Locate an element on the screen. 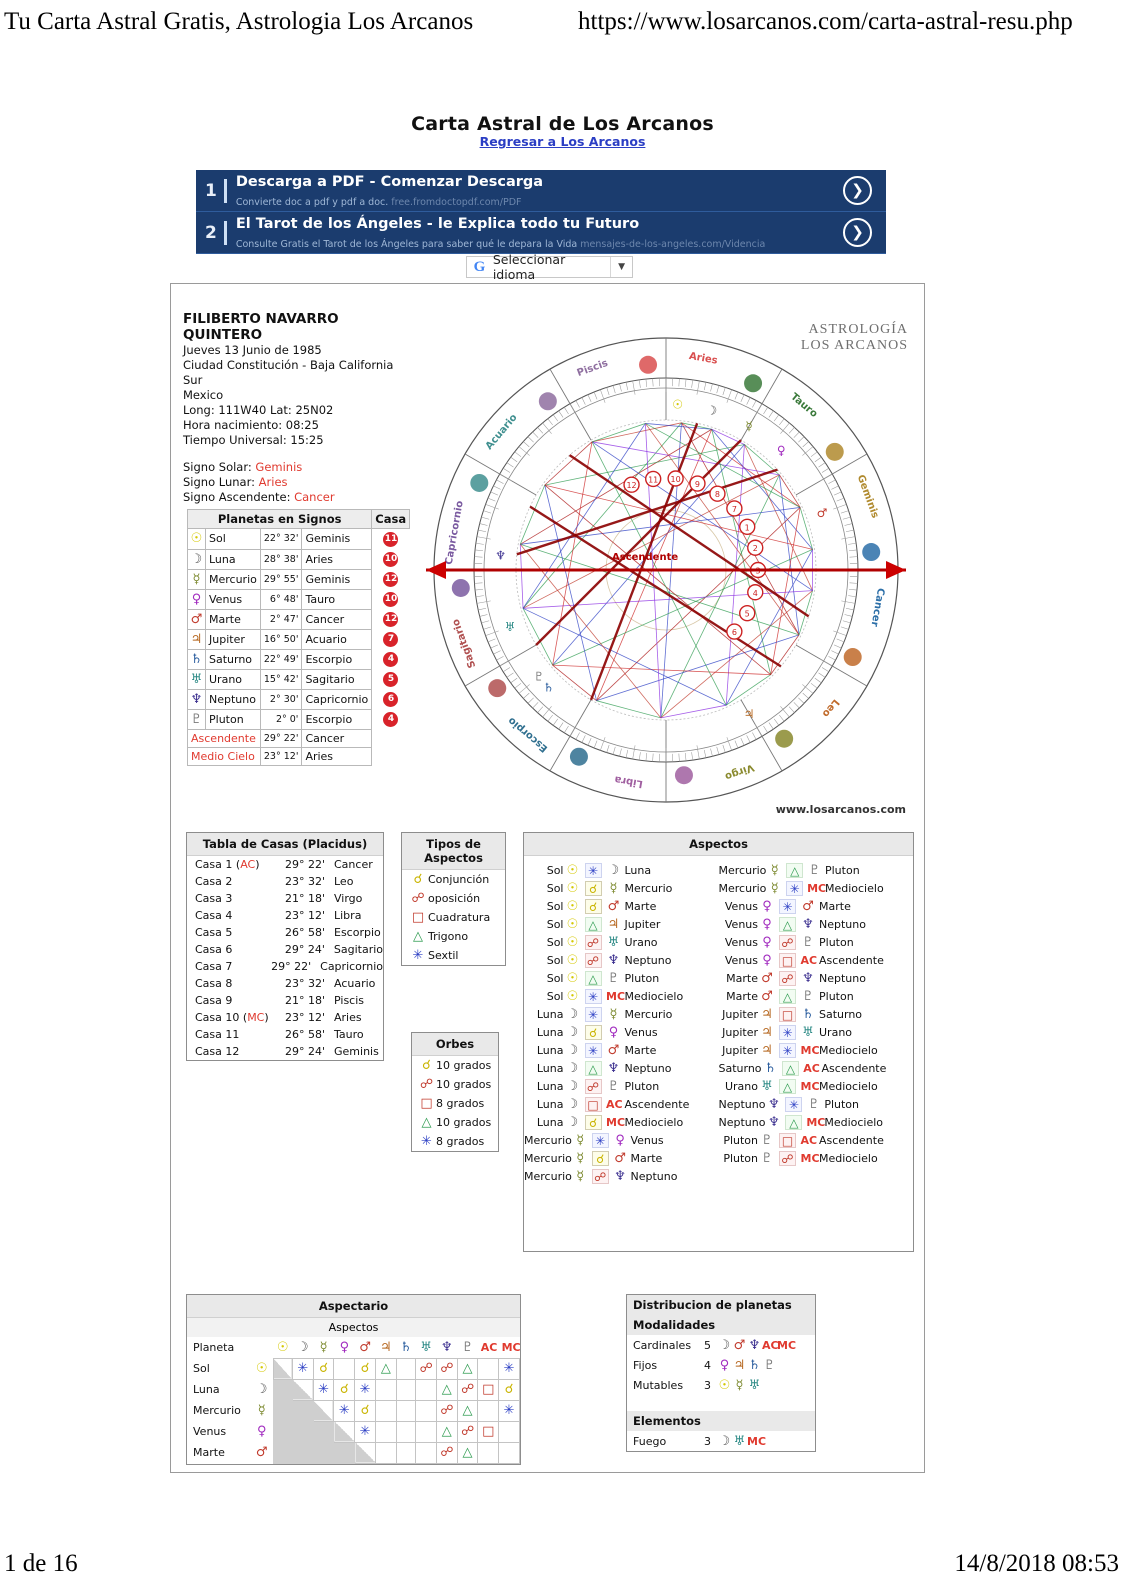  wheel-sign-figure is located at coordinates (834, 451).